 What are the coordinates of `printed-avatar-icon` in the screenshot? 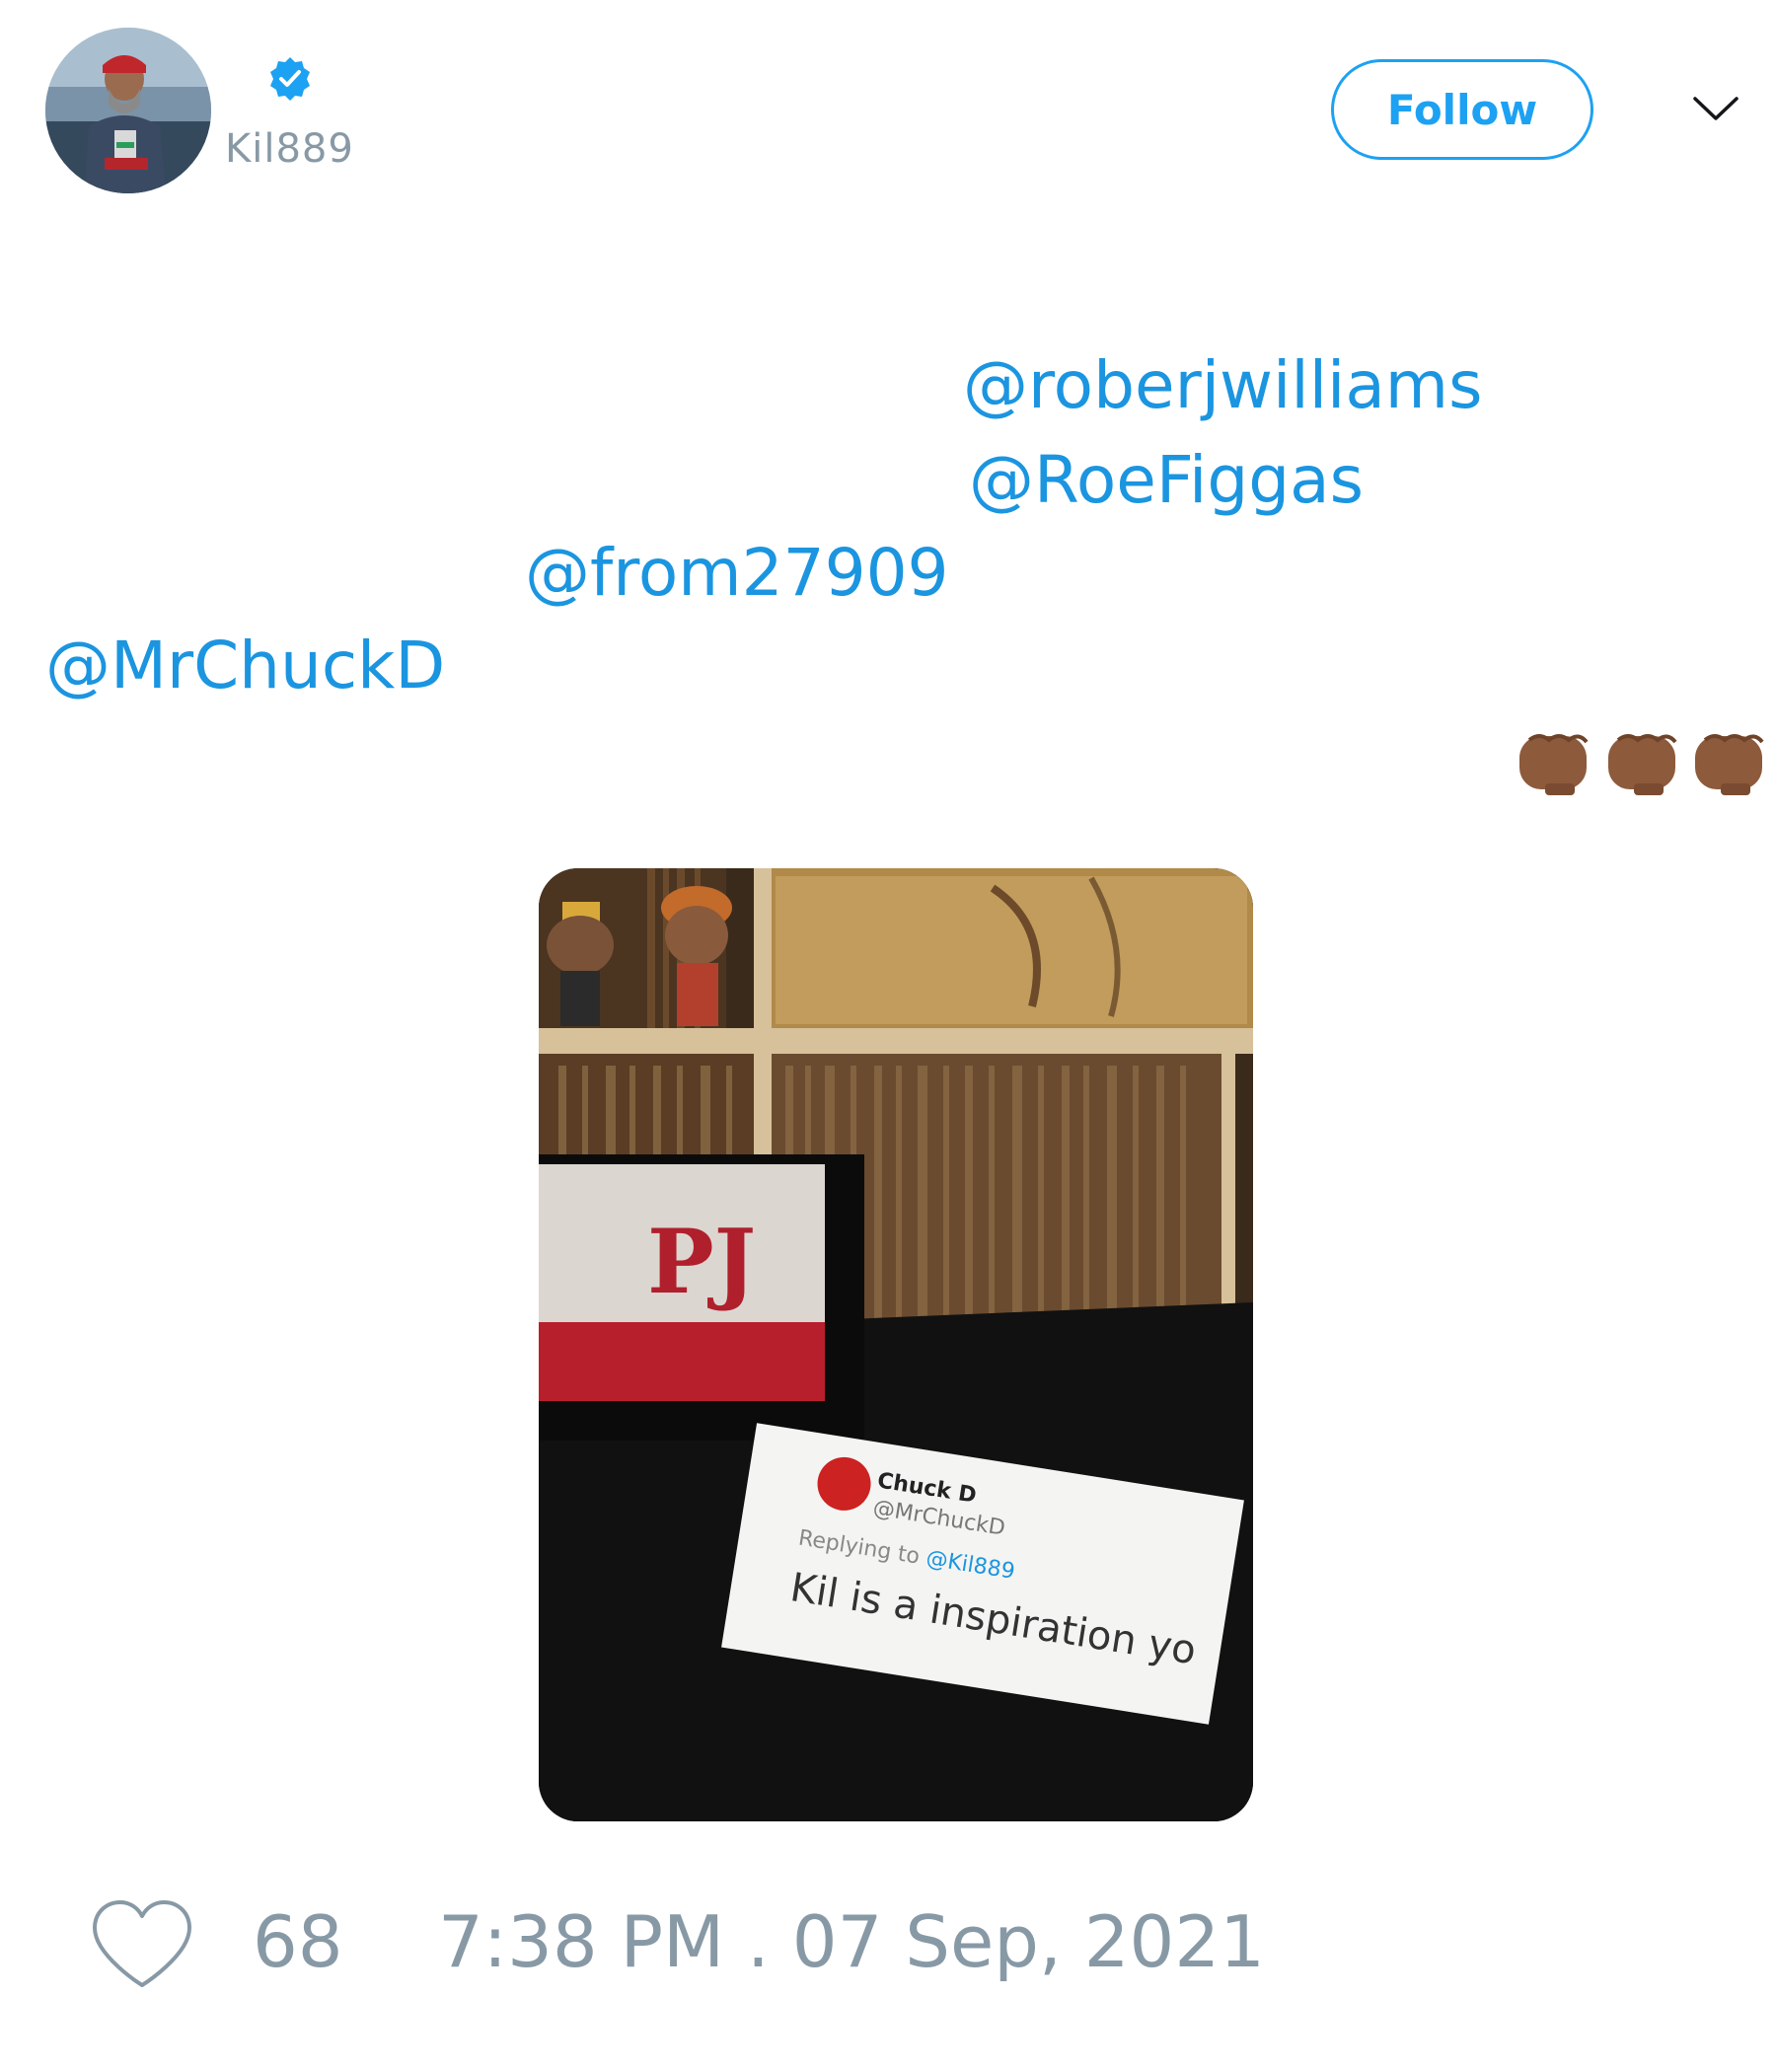 It's located at (844, 1484).